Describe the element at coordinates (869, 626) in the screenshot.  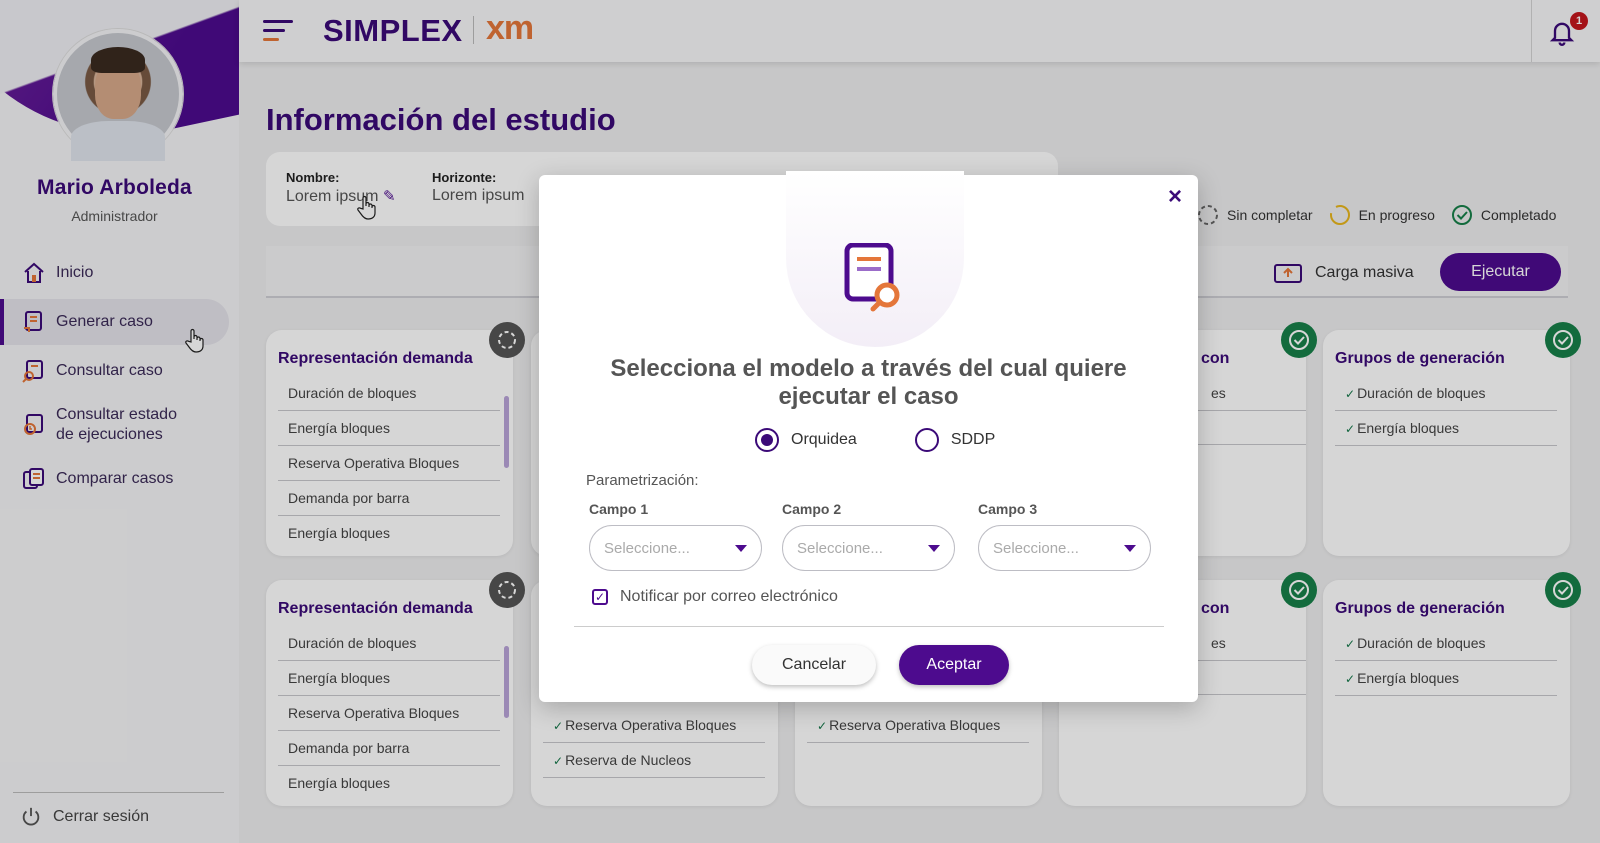
I see `divider` at that location.